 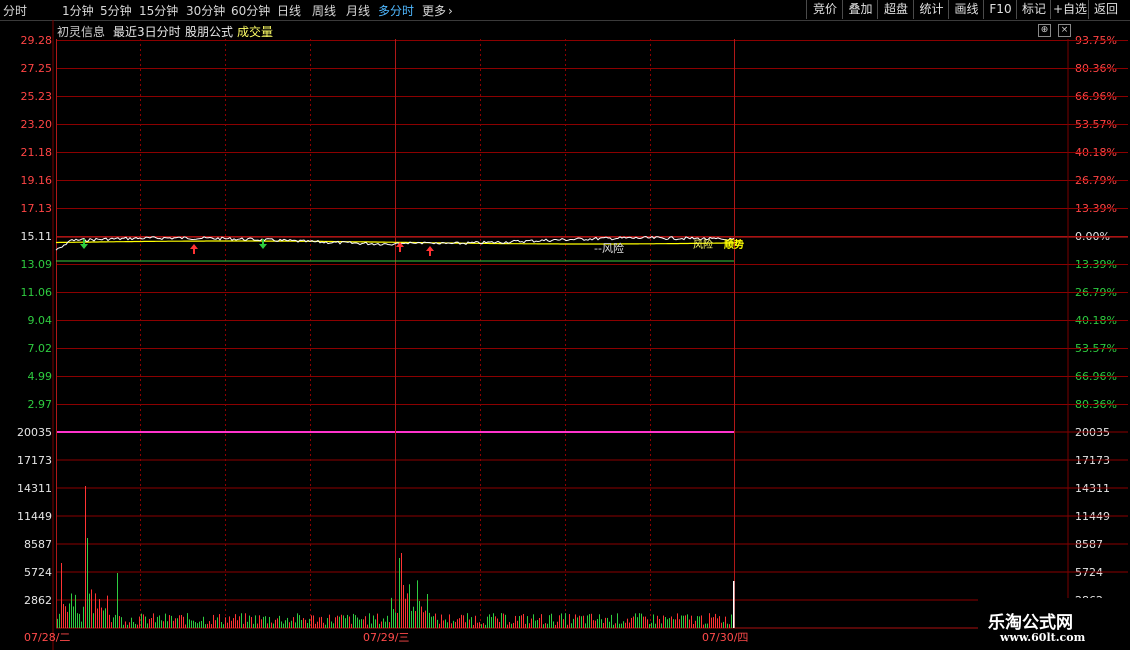 I want to click on date-label: 07/28/二, so click(x=47, y=637).